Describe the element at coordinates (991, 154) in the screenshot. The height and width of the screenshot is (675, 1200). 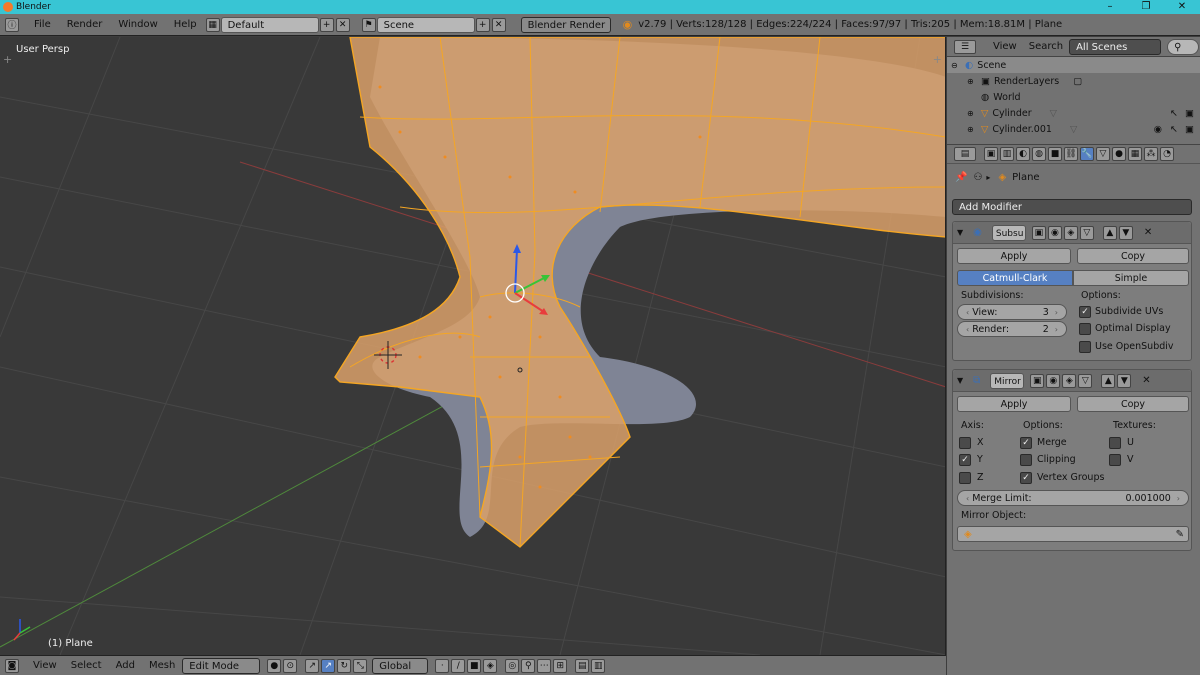
I see `tab-render-icon: ▣` at that location.